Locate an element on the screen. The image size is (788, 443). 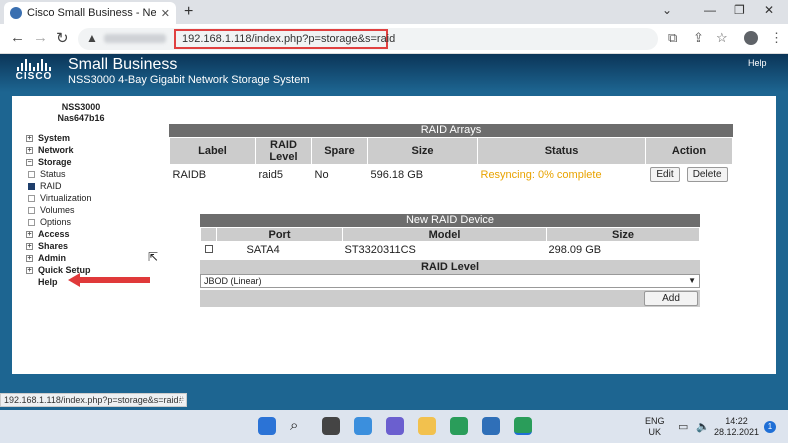
edit-button: Edit is located at coordinates (665, 175).